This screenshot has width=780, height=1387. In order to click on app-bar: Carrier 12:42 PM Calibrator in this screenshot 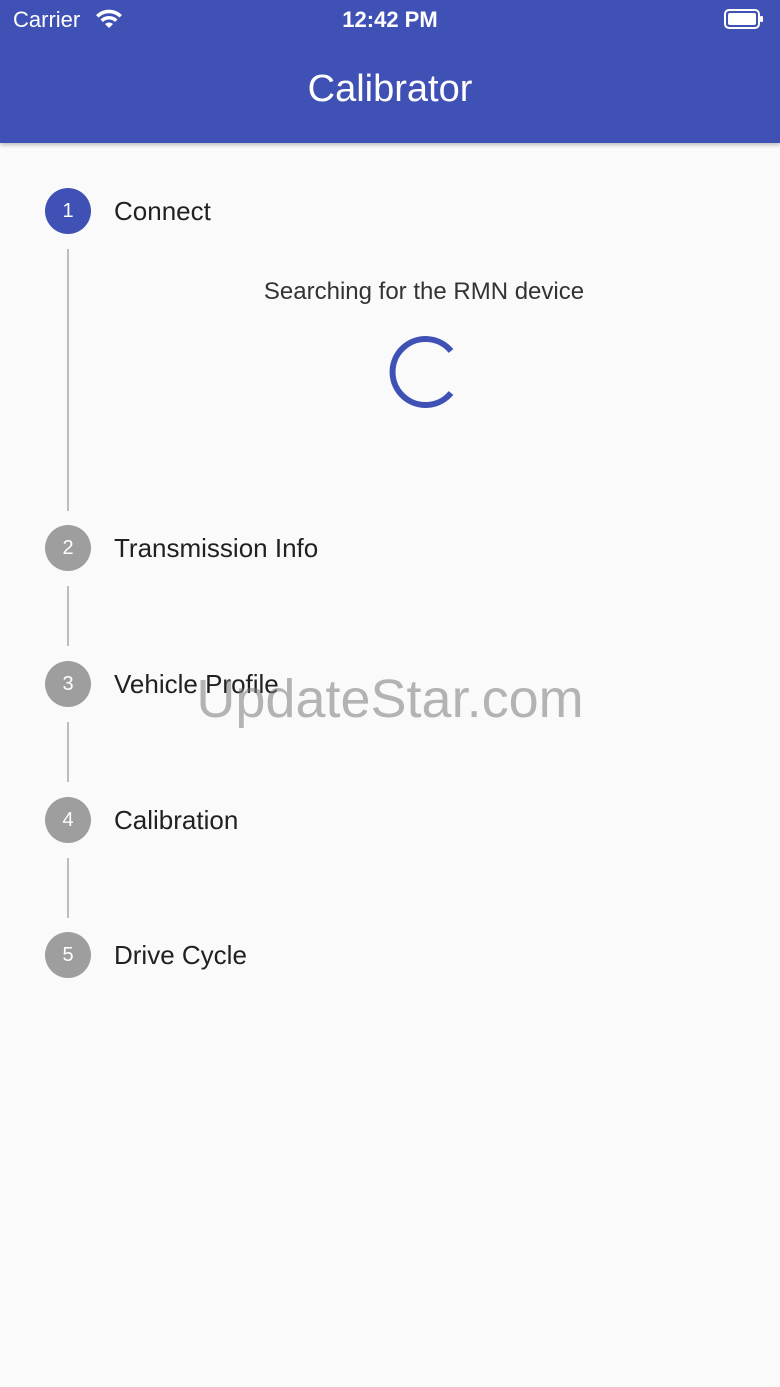, I will do `click(390, 71)`.